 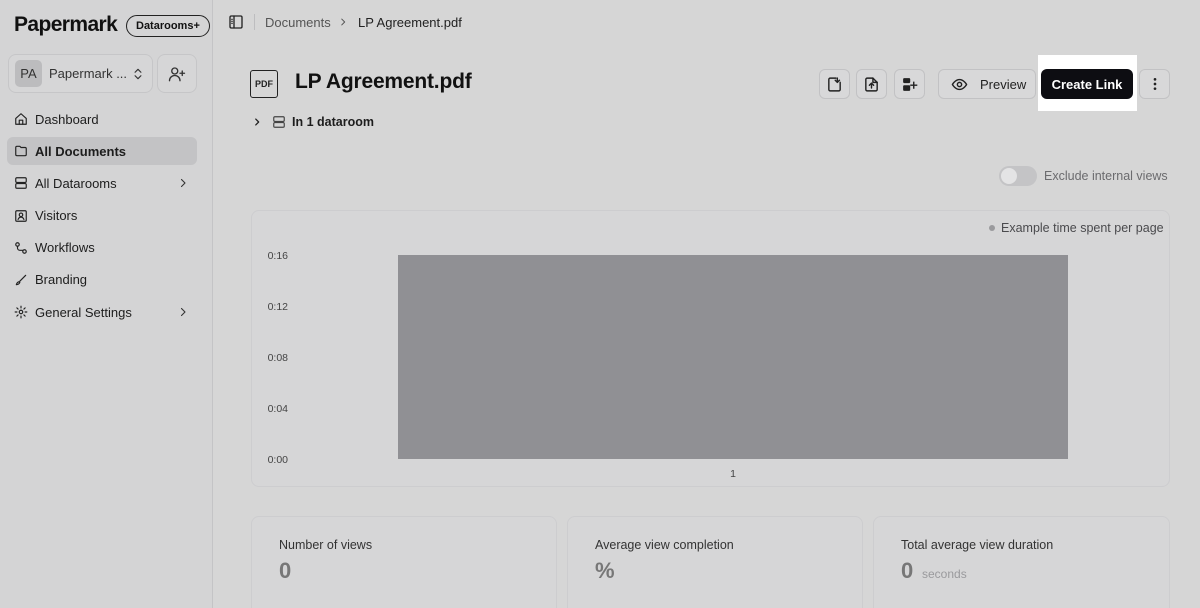 What do you see at coordinates (65, 248) in the screenshot?
I see `sidebar-item-label: Workflows` at bounding box center [65, 248].